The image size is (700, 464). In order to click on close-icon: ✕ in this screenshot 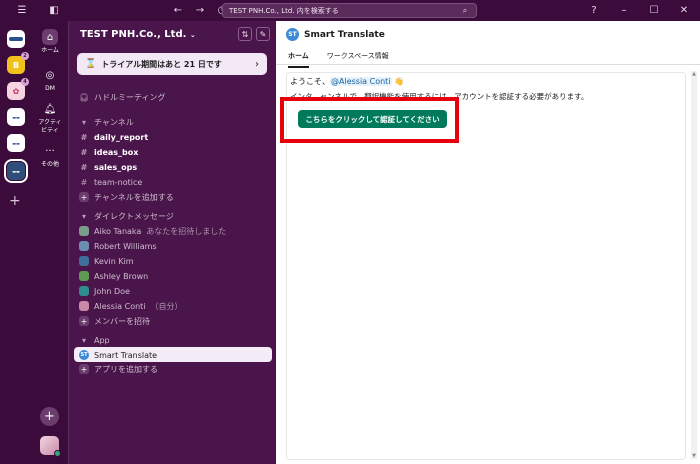, I will do `click(684, 10)`.